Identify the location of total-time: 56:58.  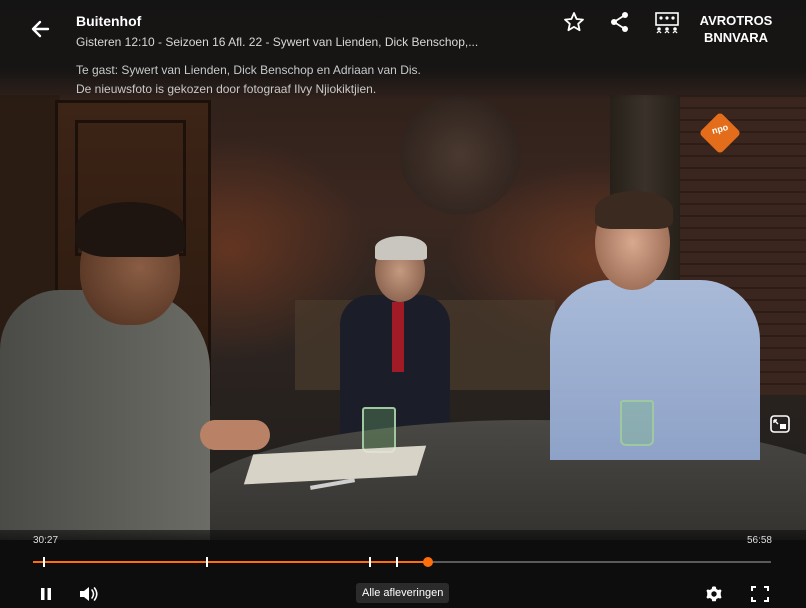
(759, 540).